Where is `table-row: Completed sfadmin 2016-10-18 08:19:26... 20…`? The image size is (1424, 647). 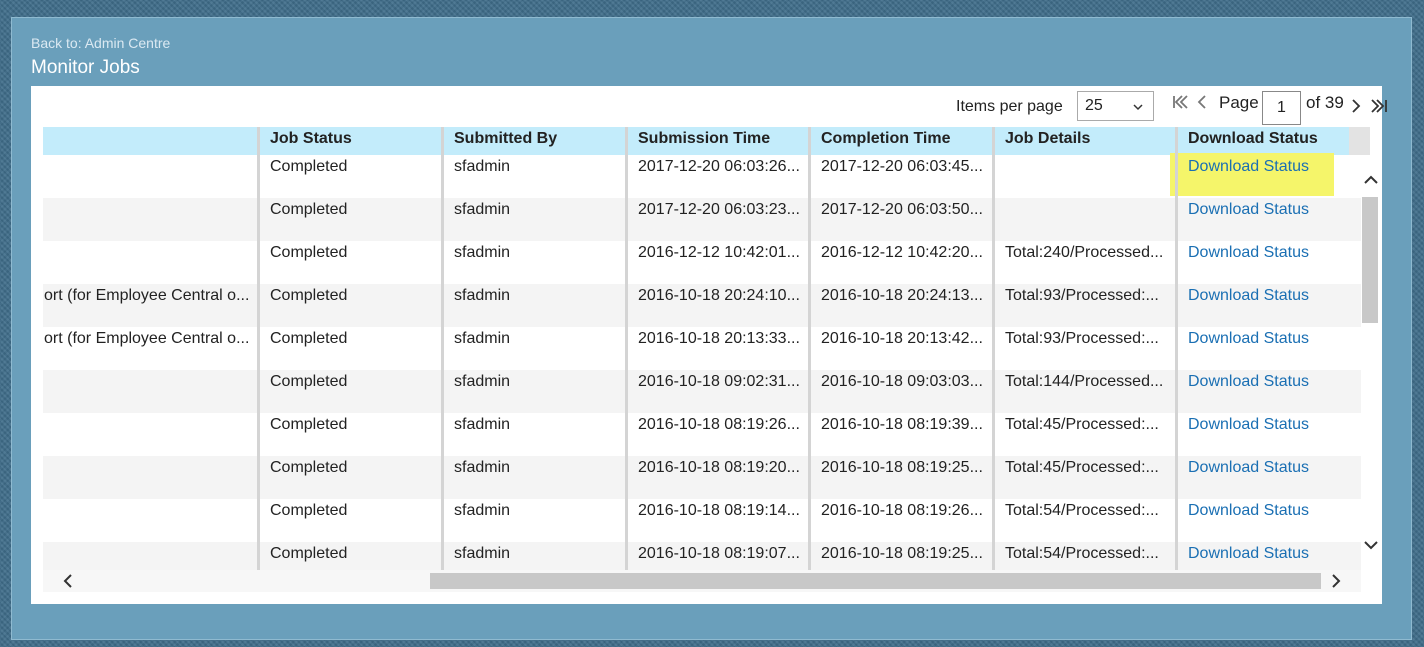 table-row: Completed sfadmin 2016-10-18 08:19:26... 20… is located at coordinates (702, 434).